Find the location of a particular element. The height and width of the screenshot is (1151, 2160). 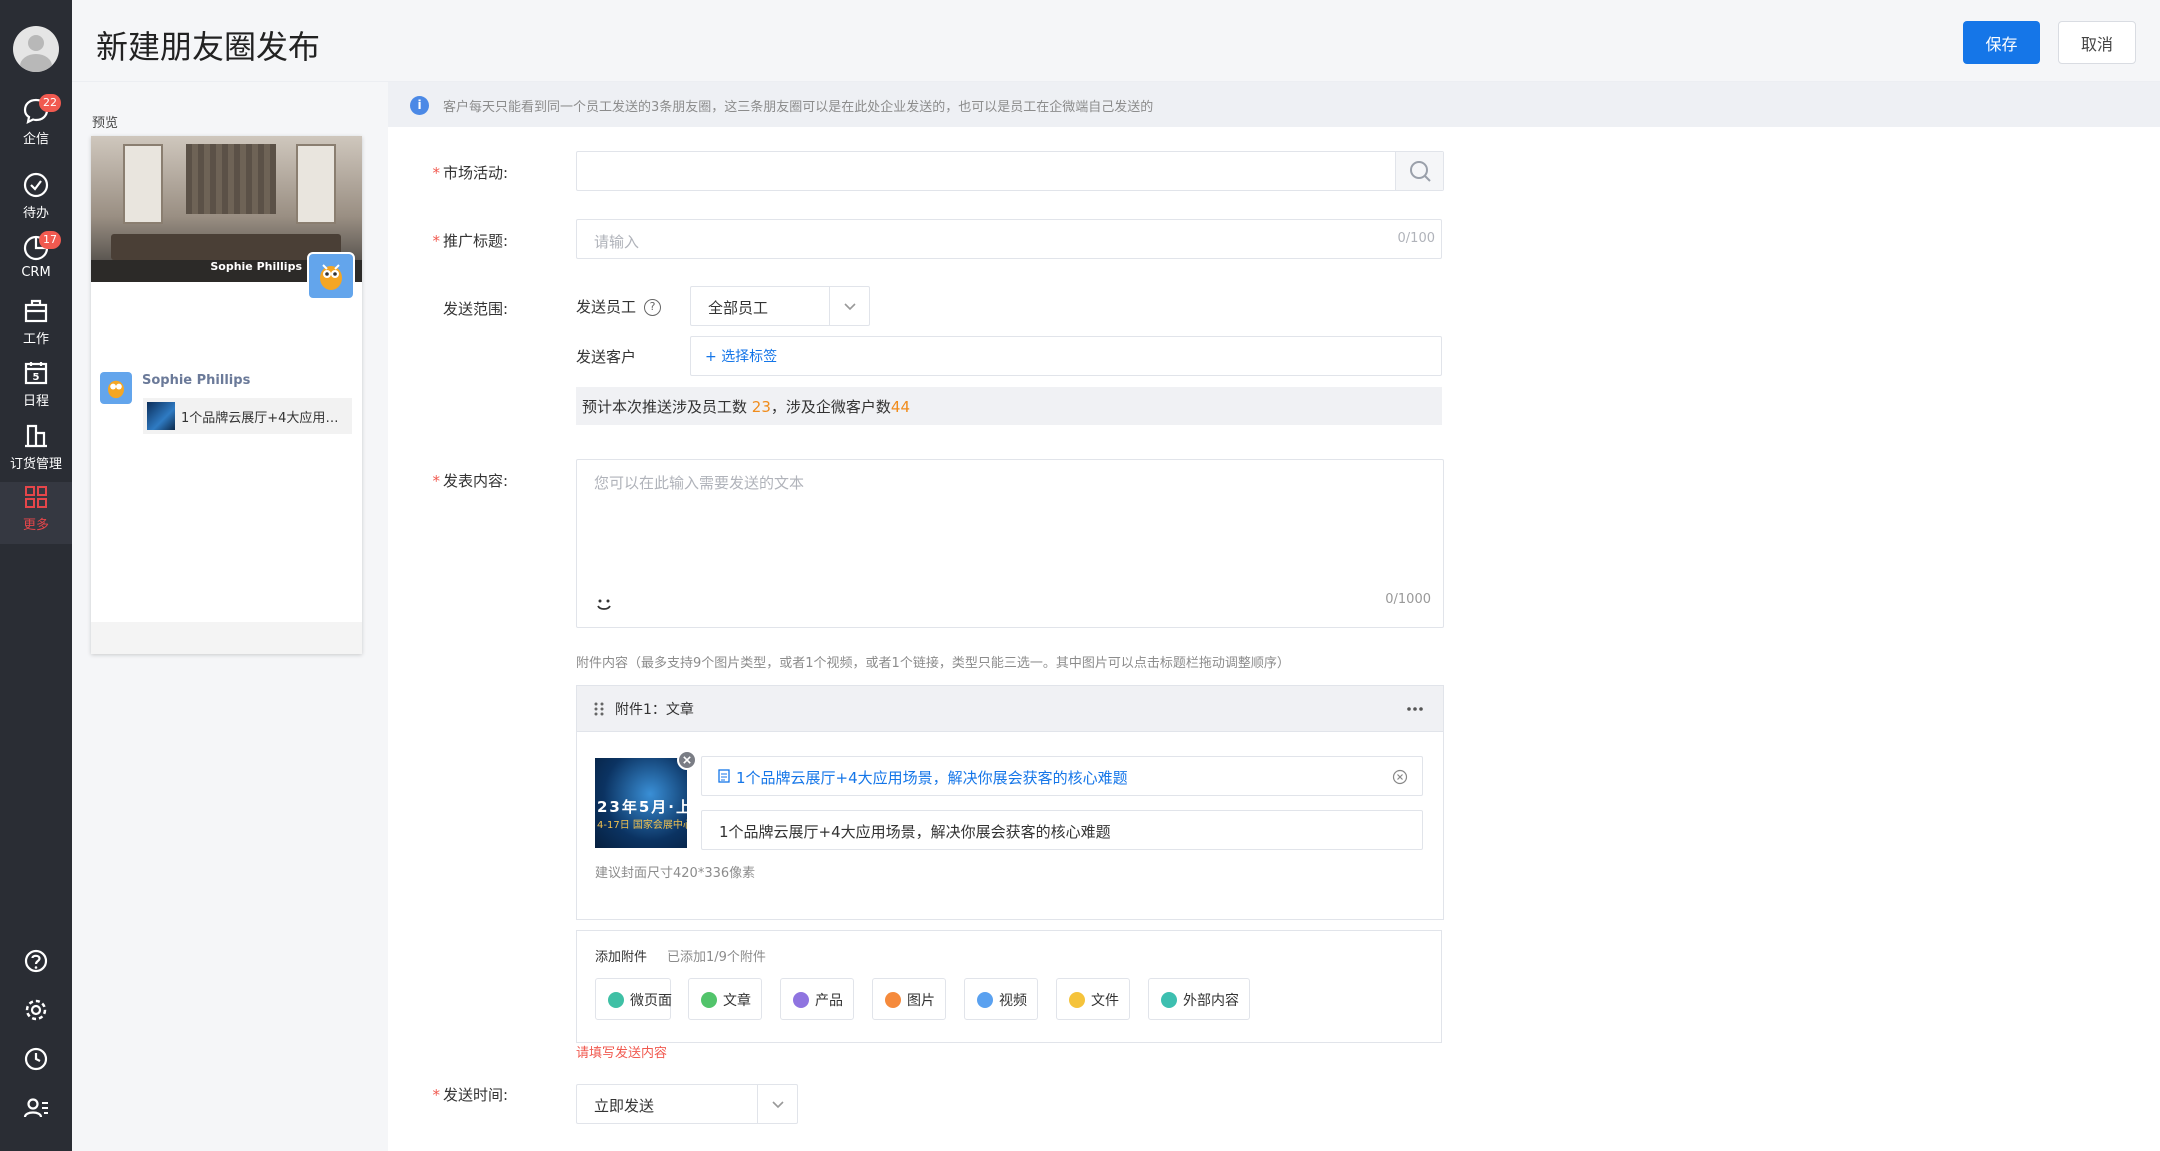

help-icon is located at coordinates (36, 961).